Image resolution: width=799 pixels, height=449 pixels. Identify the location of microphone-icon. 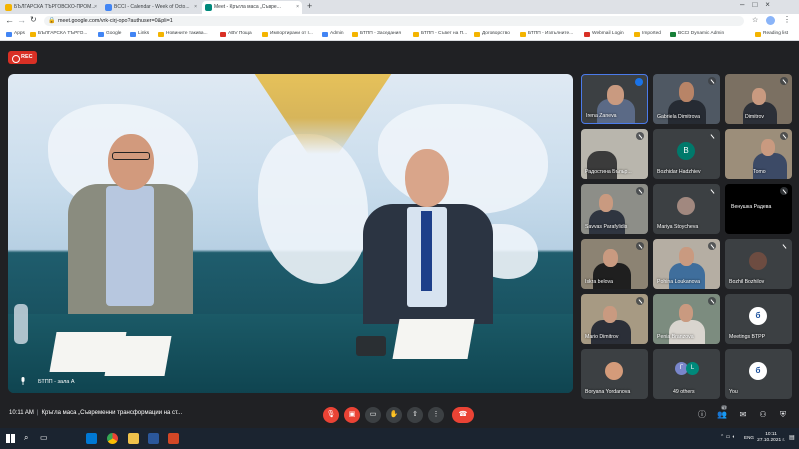
(23, 381).